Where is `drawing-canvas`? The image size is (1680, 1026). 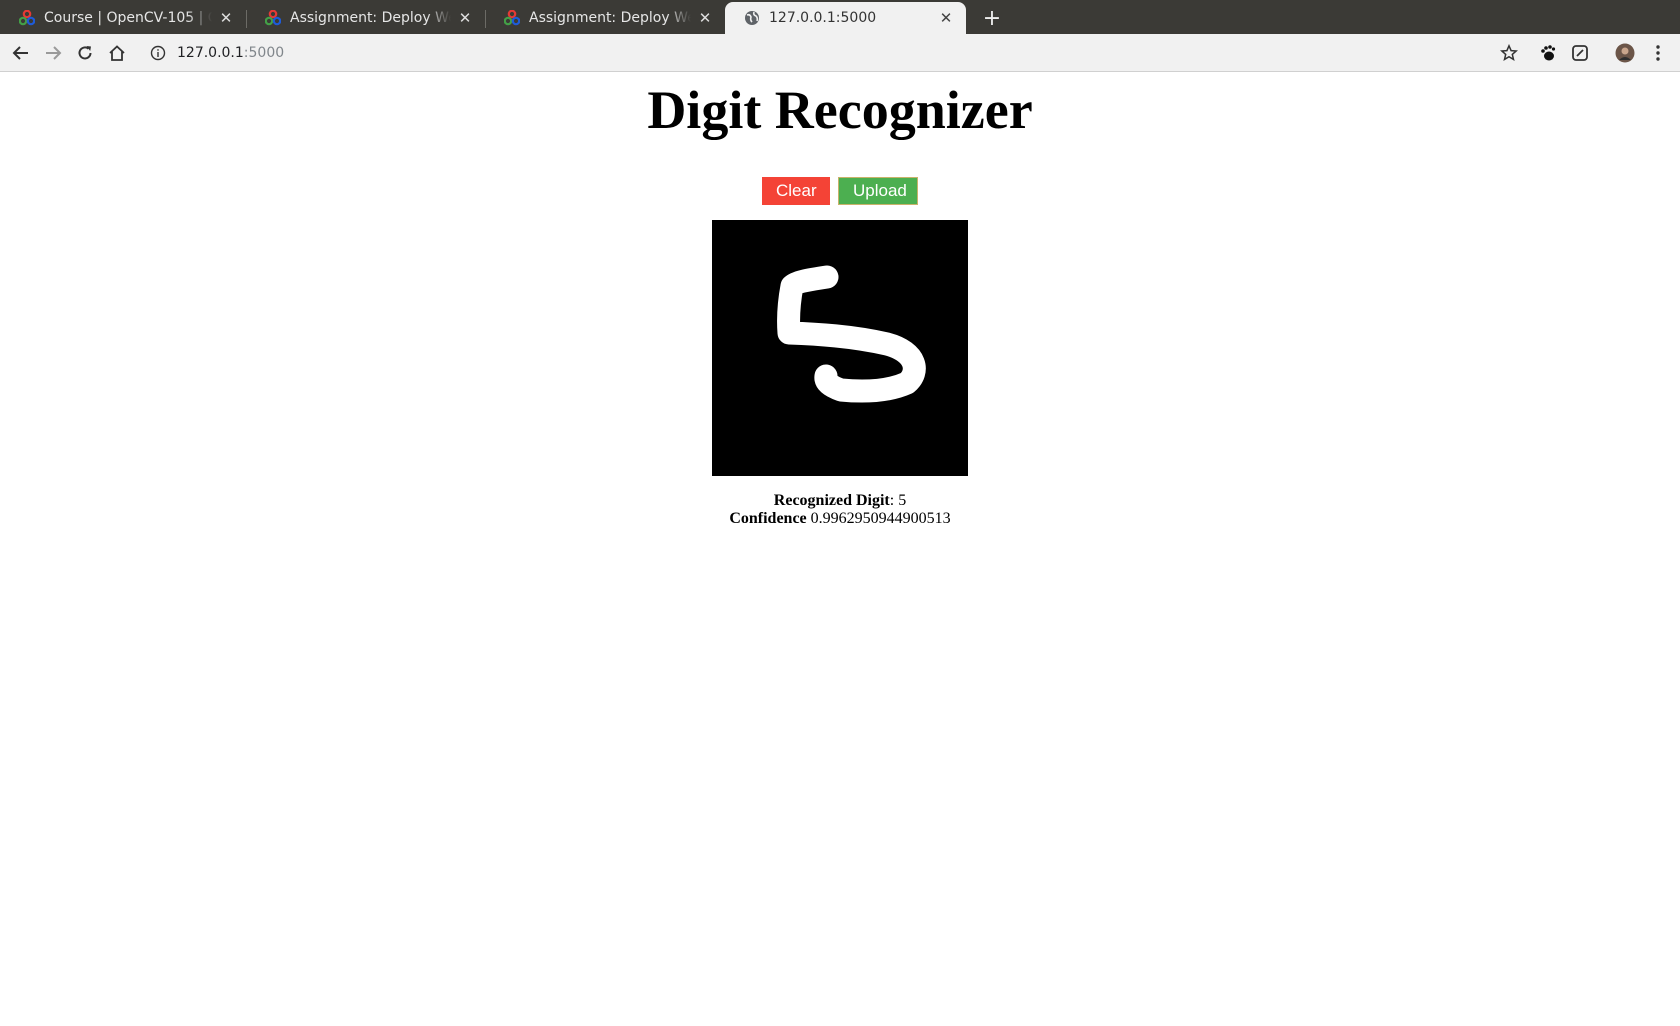 drawing-canvas is located at coordinates (840, 348).